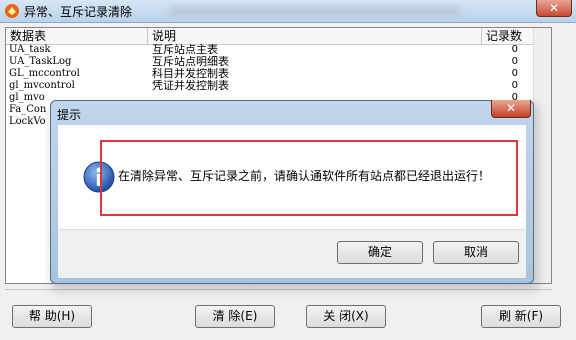  I want to click on dialog-footer: 确定 取消, so click(292, 253).